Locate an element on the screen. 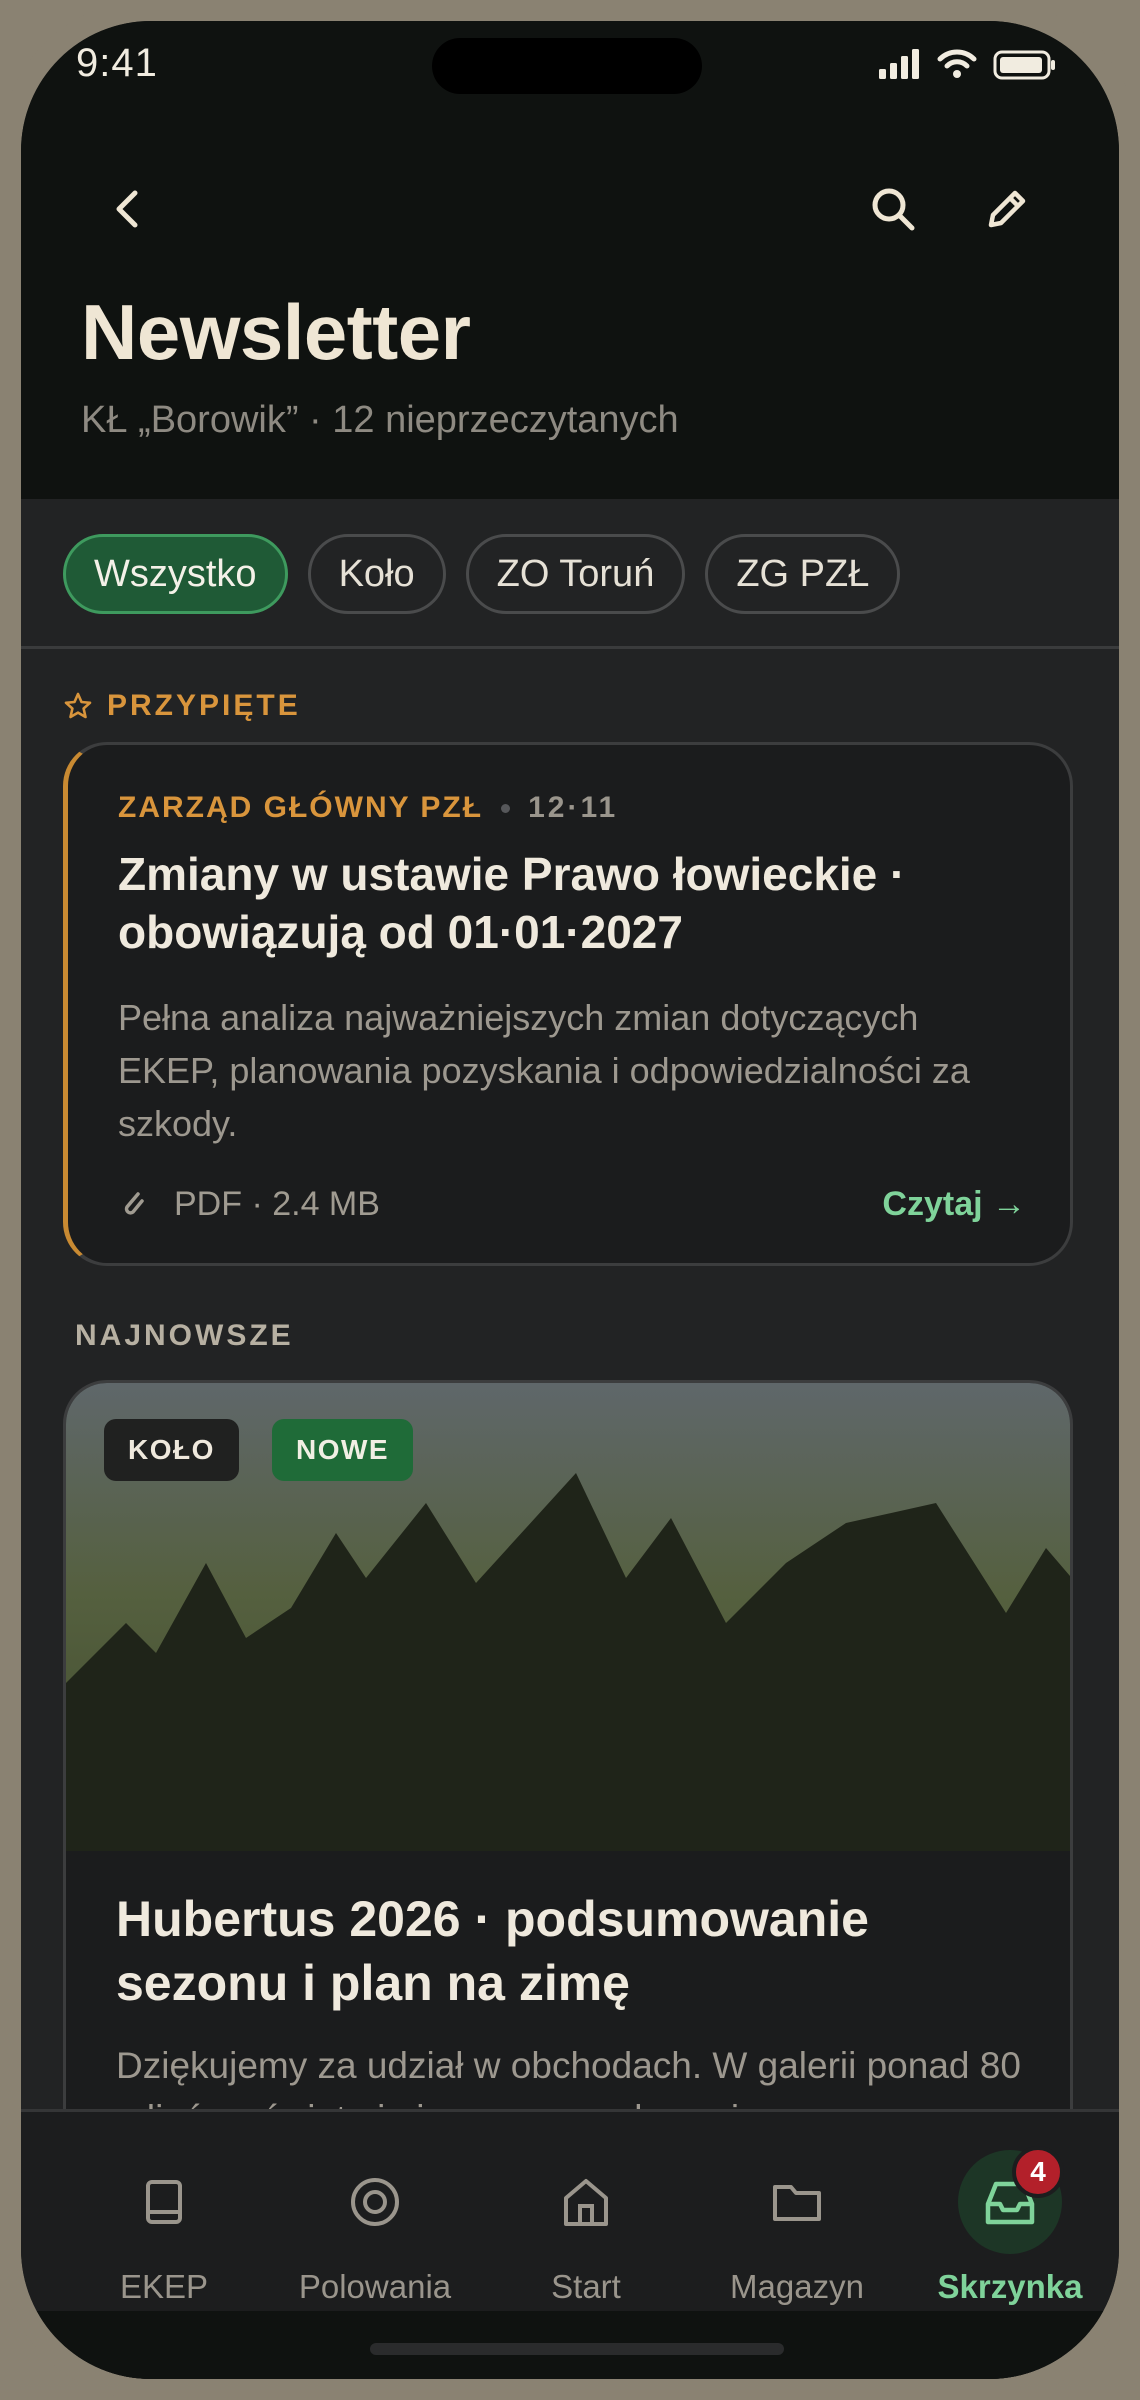 This screenshot has height=2400, width=1140. search-icon is located at coordinates (893, 209).